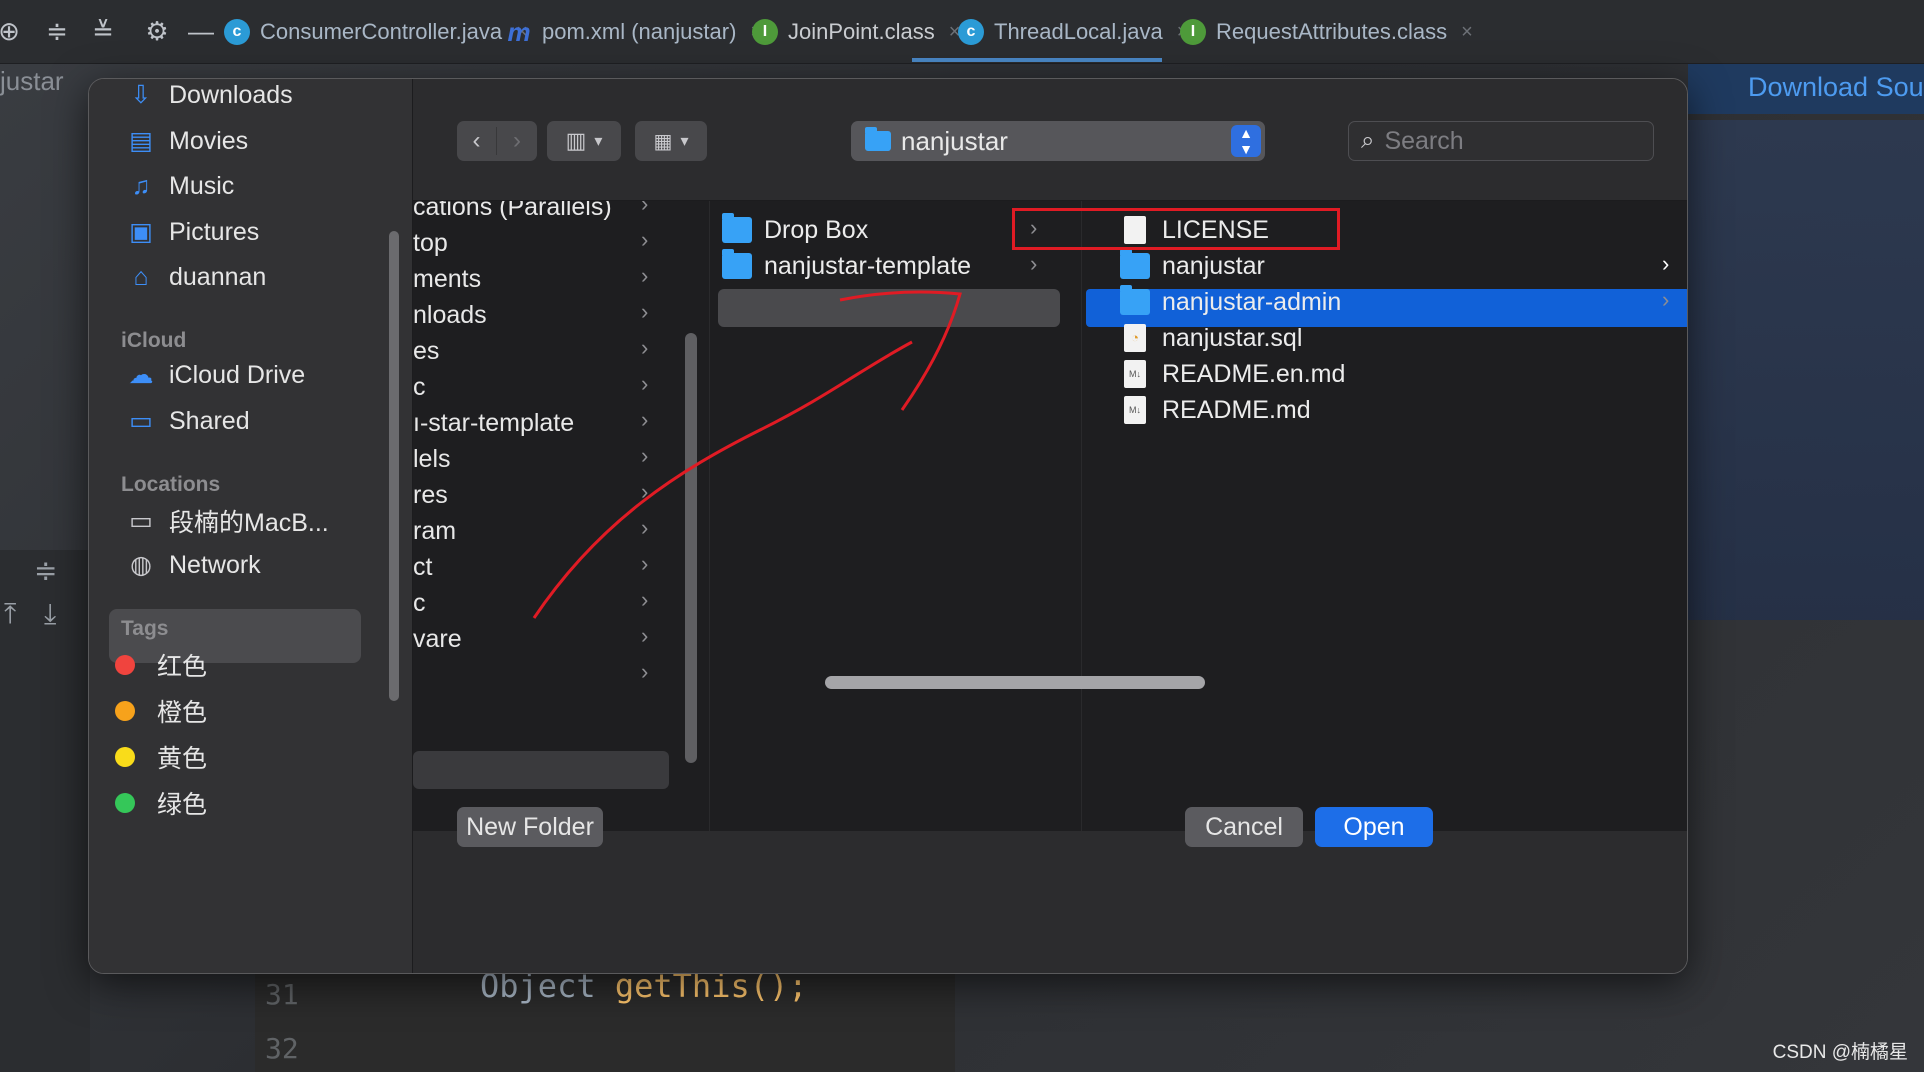 Image resolution: width=1924 pixels, height=1072 pixels. What do you see at coordinates (1836, 87) in the screenshot?
I see `download-sources-link: Download Sou` at bounding box center [1836, 87].